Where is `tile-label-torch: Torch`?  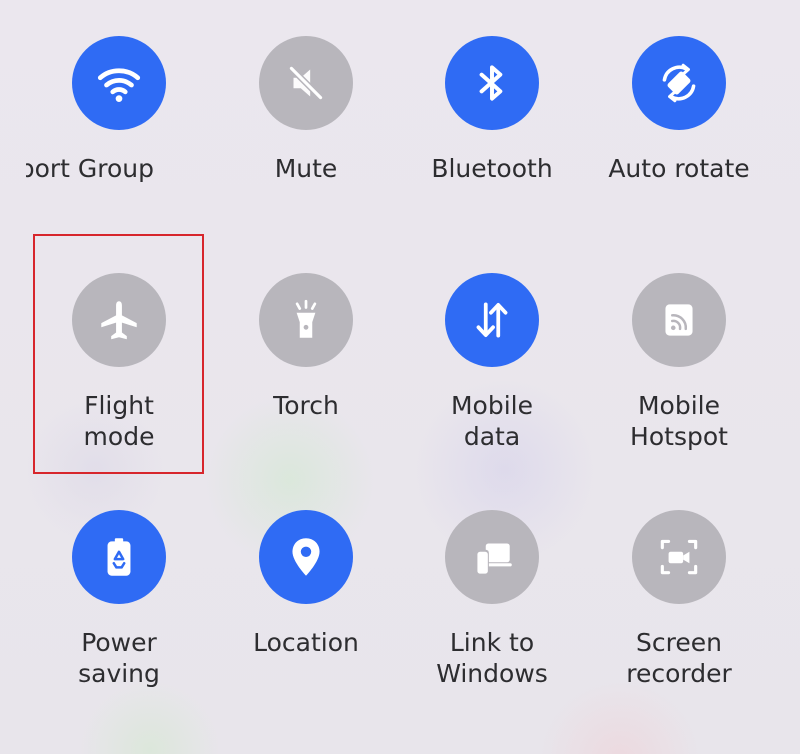 tile-label-torch: Torch is located at coordinates (306, 405).